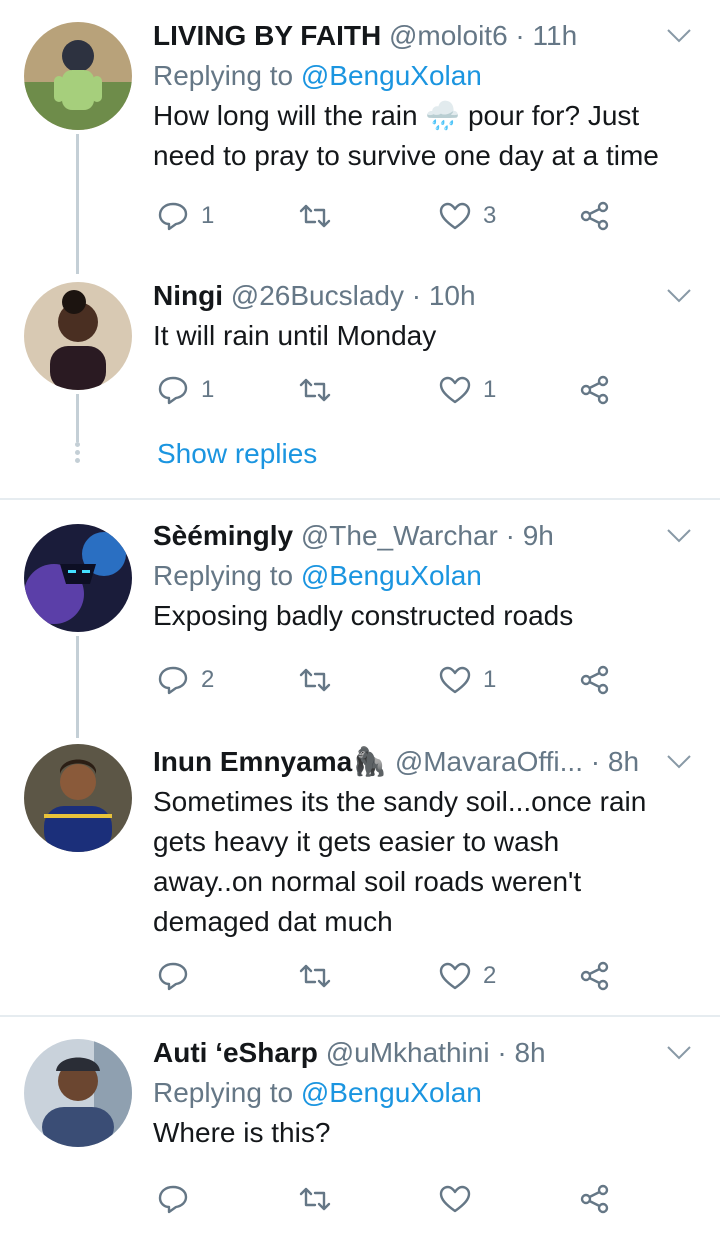 The height and width of the screenshot is (1236, 720). Describe the element at coordinates (208, 215) in the screenshot. I see `reply-count: 1` at that location.